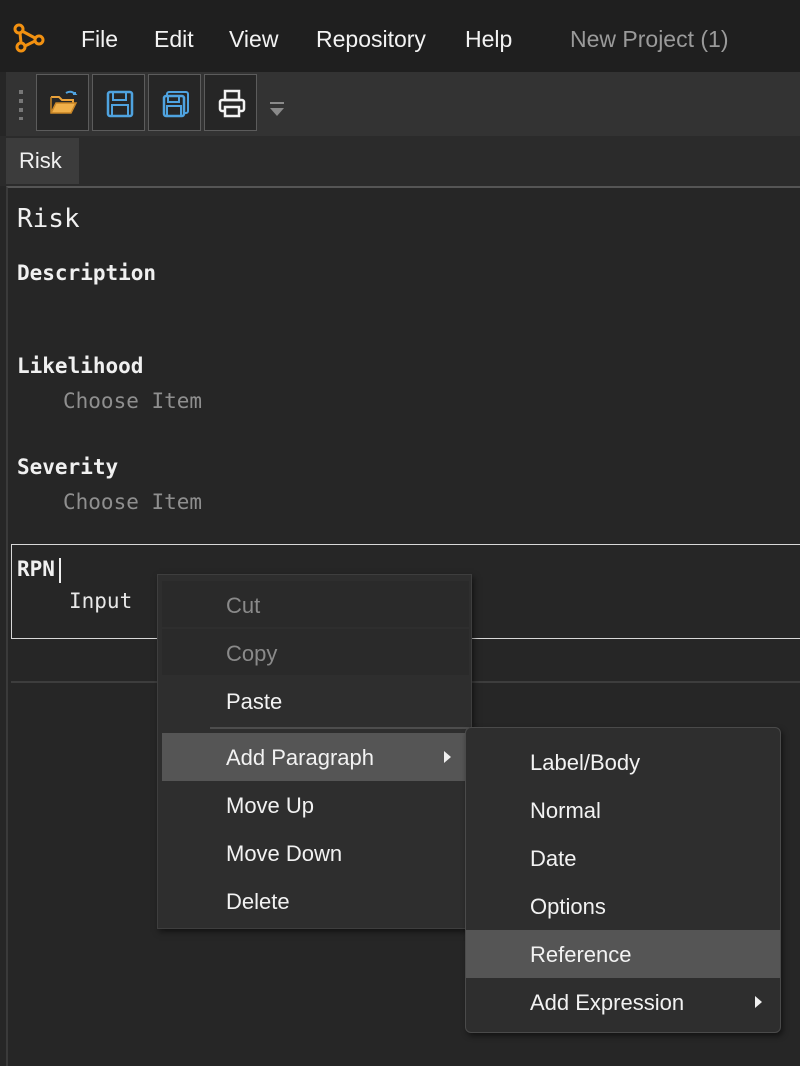  What do you see at coordinates (339, 728) in the screenshot?
I see `menu-separator` at bounding box center [339, 728].